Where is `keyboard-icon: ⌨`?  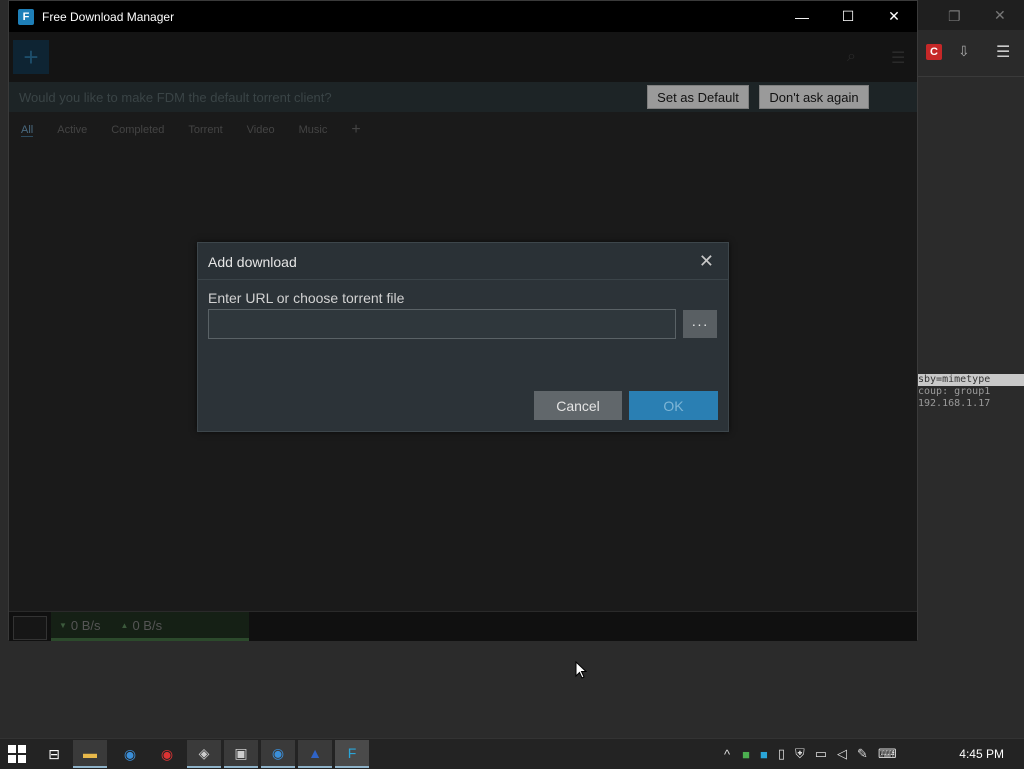 keyboard-icon: ⌨ is located at coordinates (887, 754).